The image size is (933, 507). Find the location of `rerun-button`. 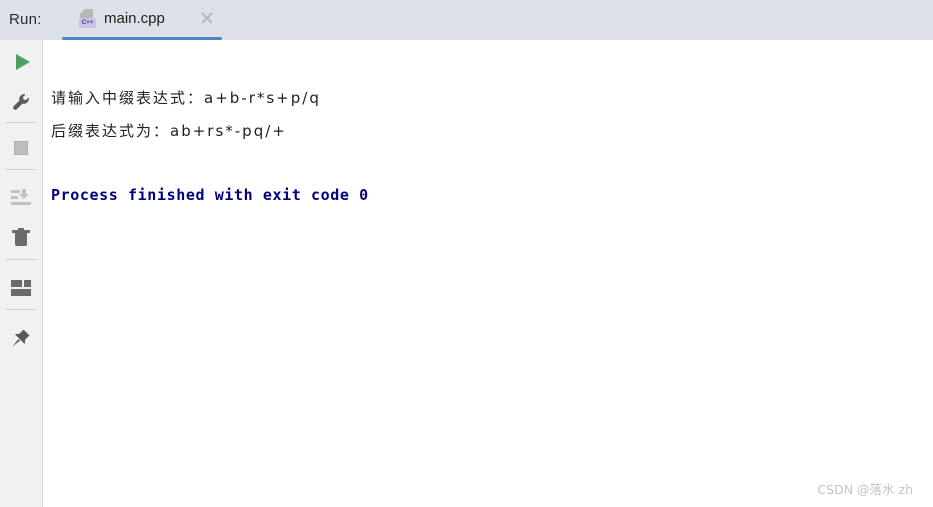

rerun-button is located at coordinates (21, 62).